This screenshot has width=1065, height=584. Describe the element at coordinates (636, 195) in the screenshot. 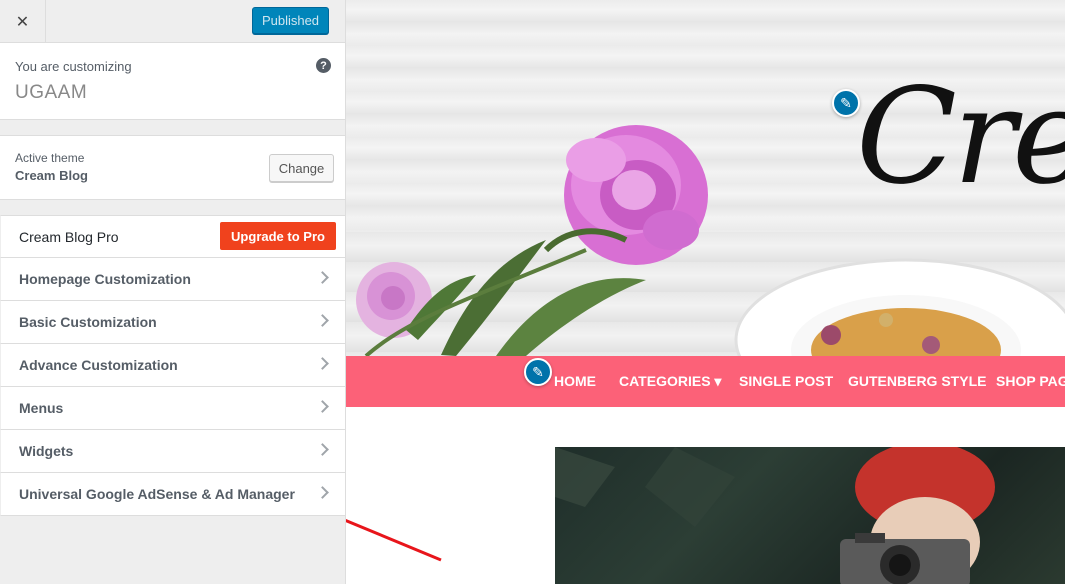

I see `peony-flower` at that location.